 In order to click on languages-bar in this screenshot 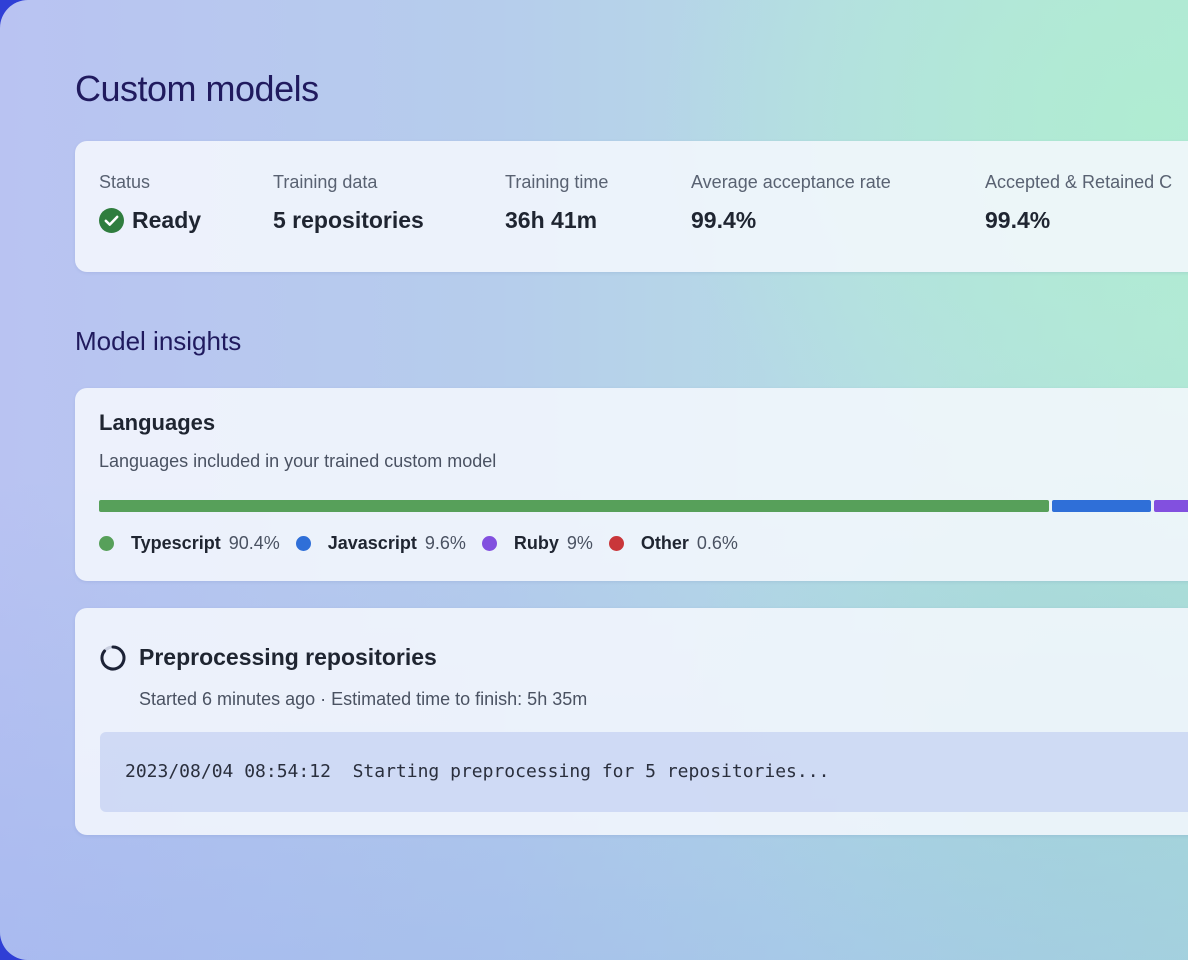, I will do `click(643, 506)`.